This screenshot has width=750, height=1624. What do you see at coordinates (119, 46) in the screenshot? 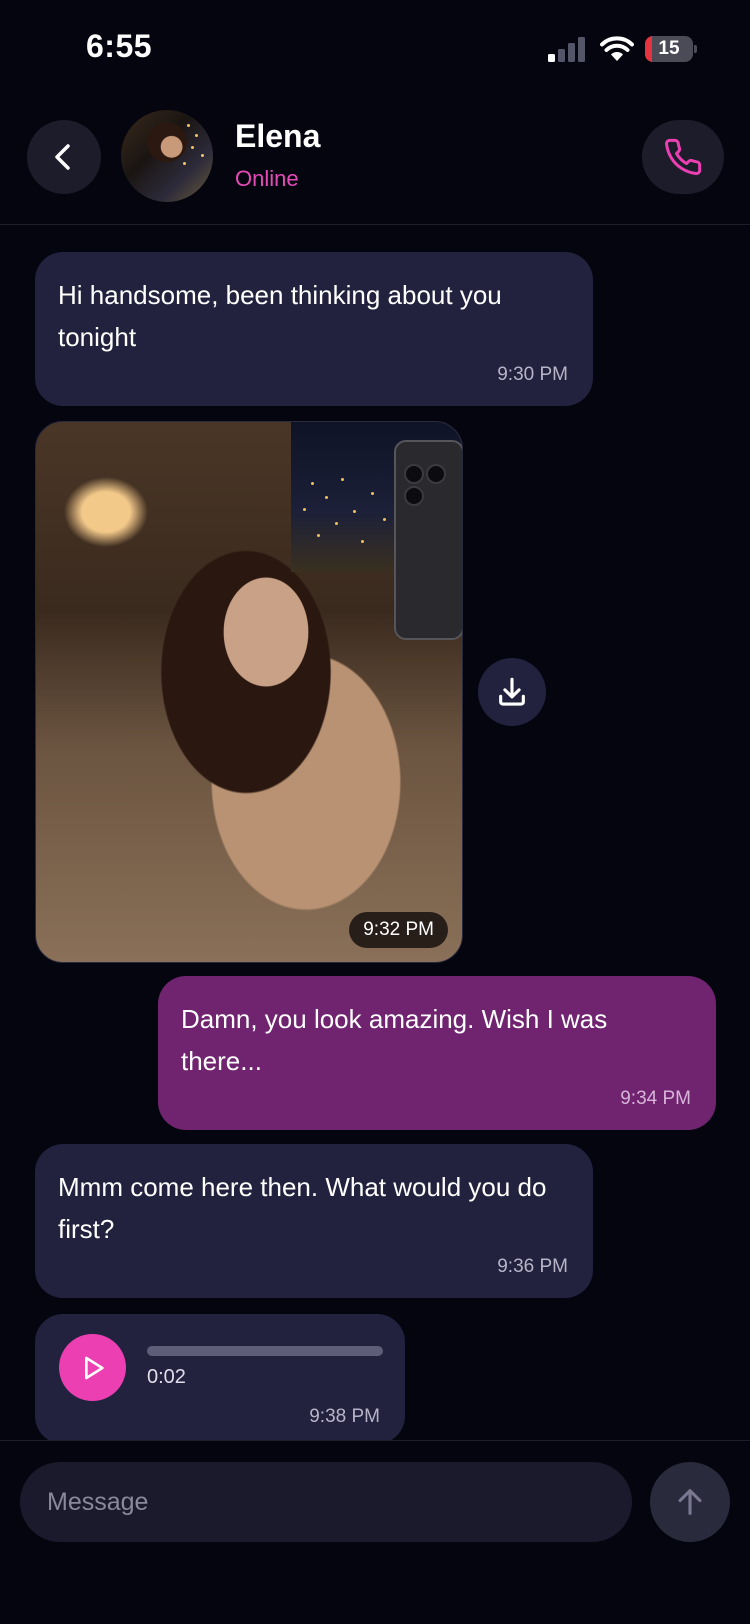
I see `status-time: 6:55` at bounding box center [119, 46].